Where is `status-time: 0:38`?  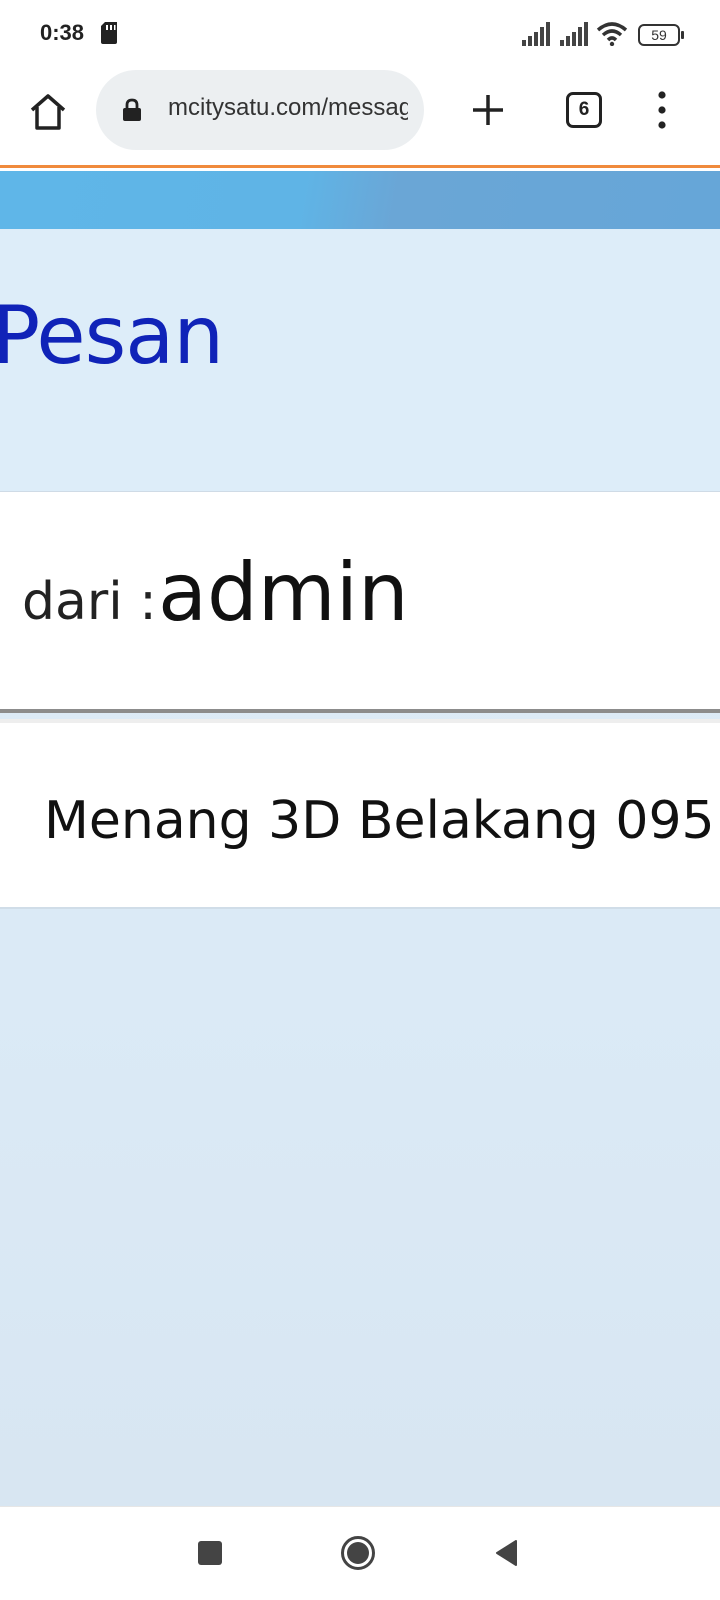 status-time: 0:38 is located at coordinates (62, 32).